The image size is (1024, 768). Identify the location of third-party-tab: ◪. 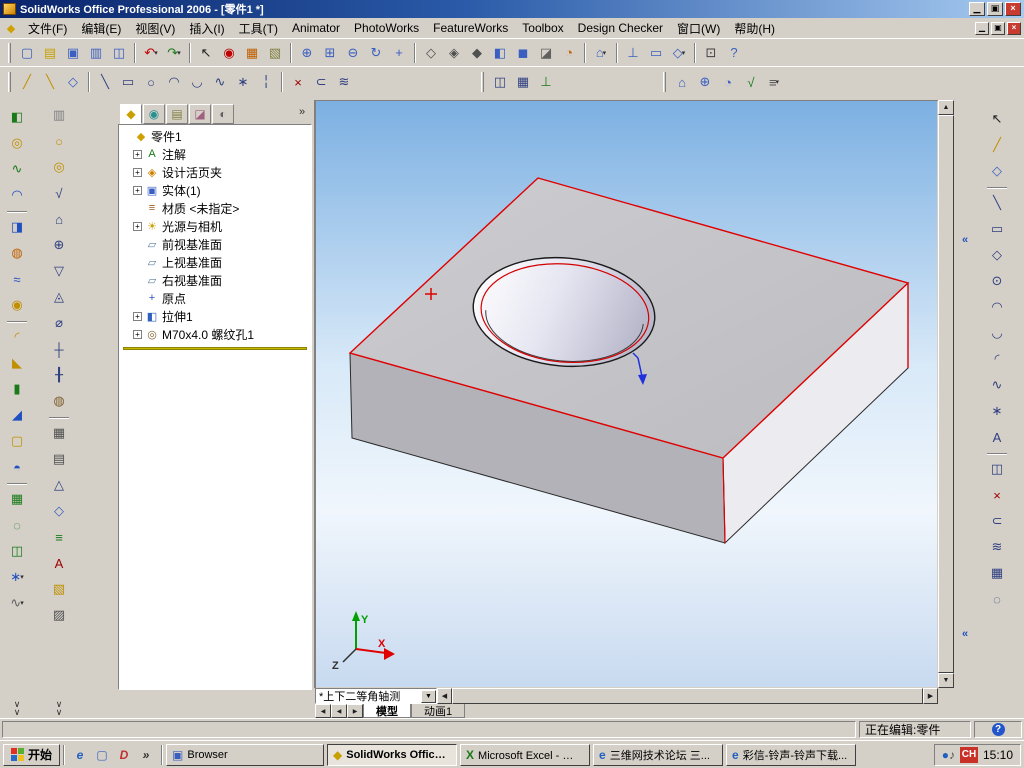
(200, 114).